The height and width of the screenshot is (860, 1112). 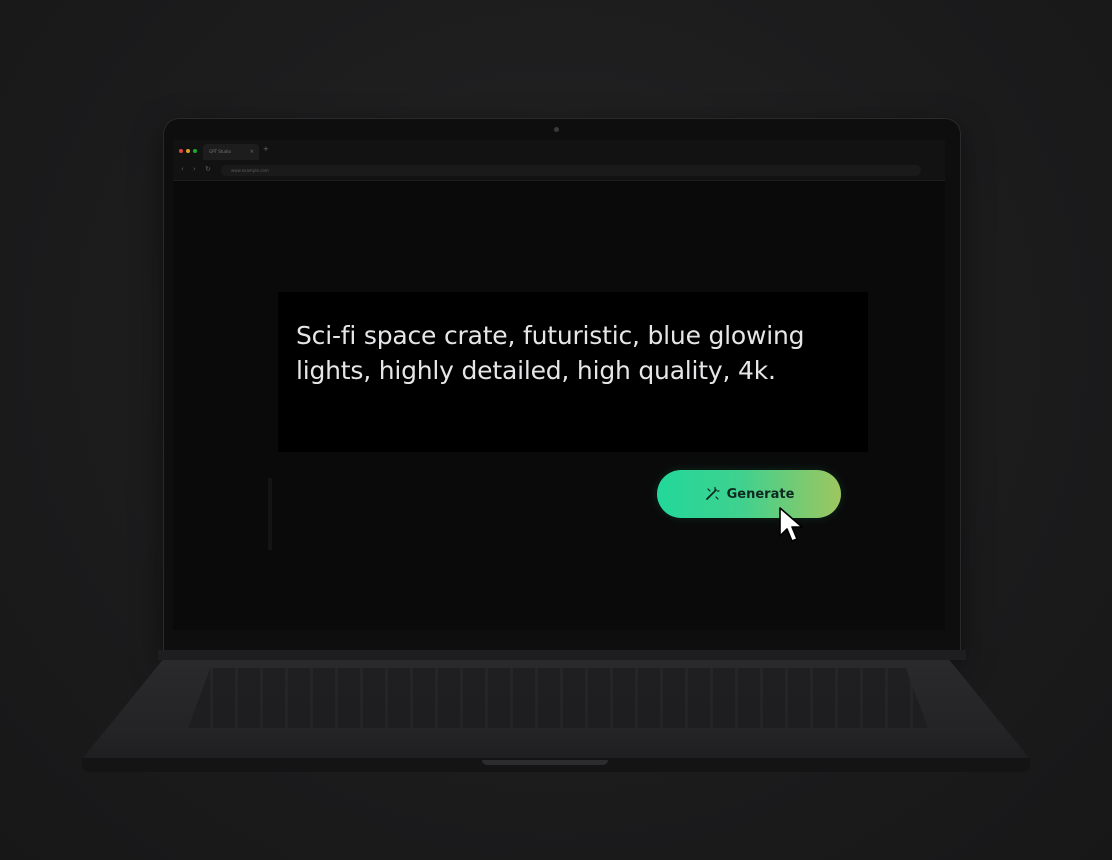 What do you see at coordinates (194, 169) in the screenshot?
I see `forward-icon: ›` at bounding box center [194, 169].